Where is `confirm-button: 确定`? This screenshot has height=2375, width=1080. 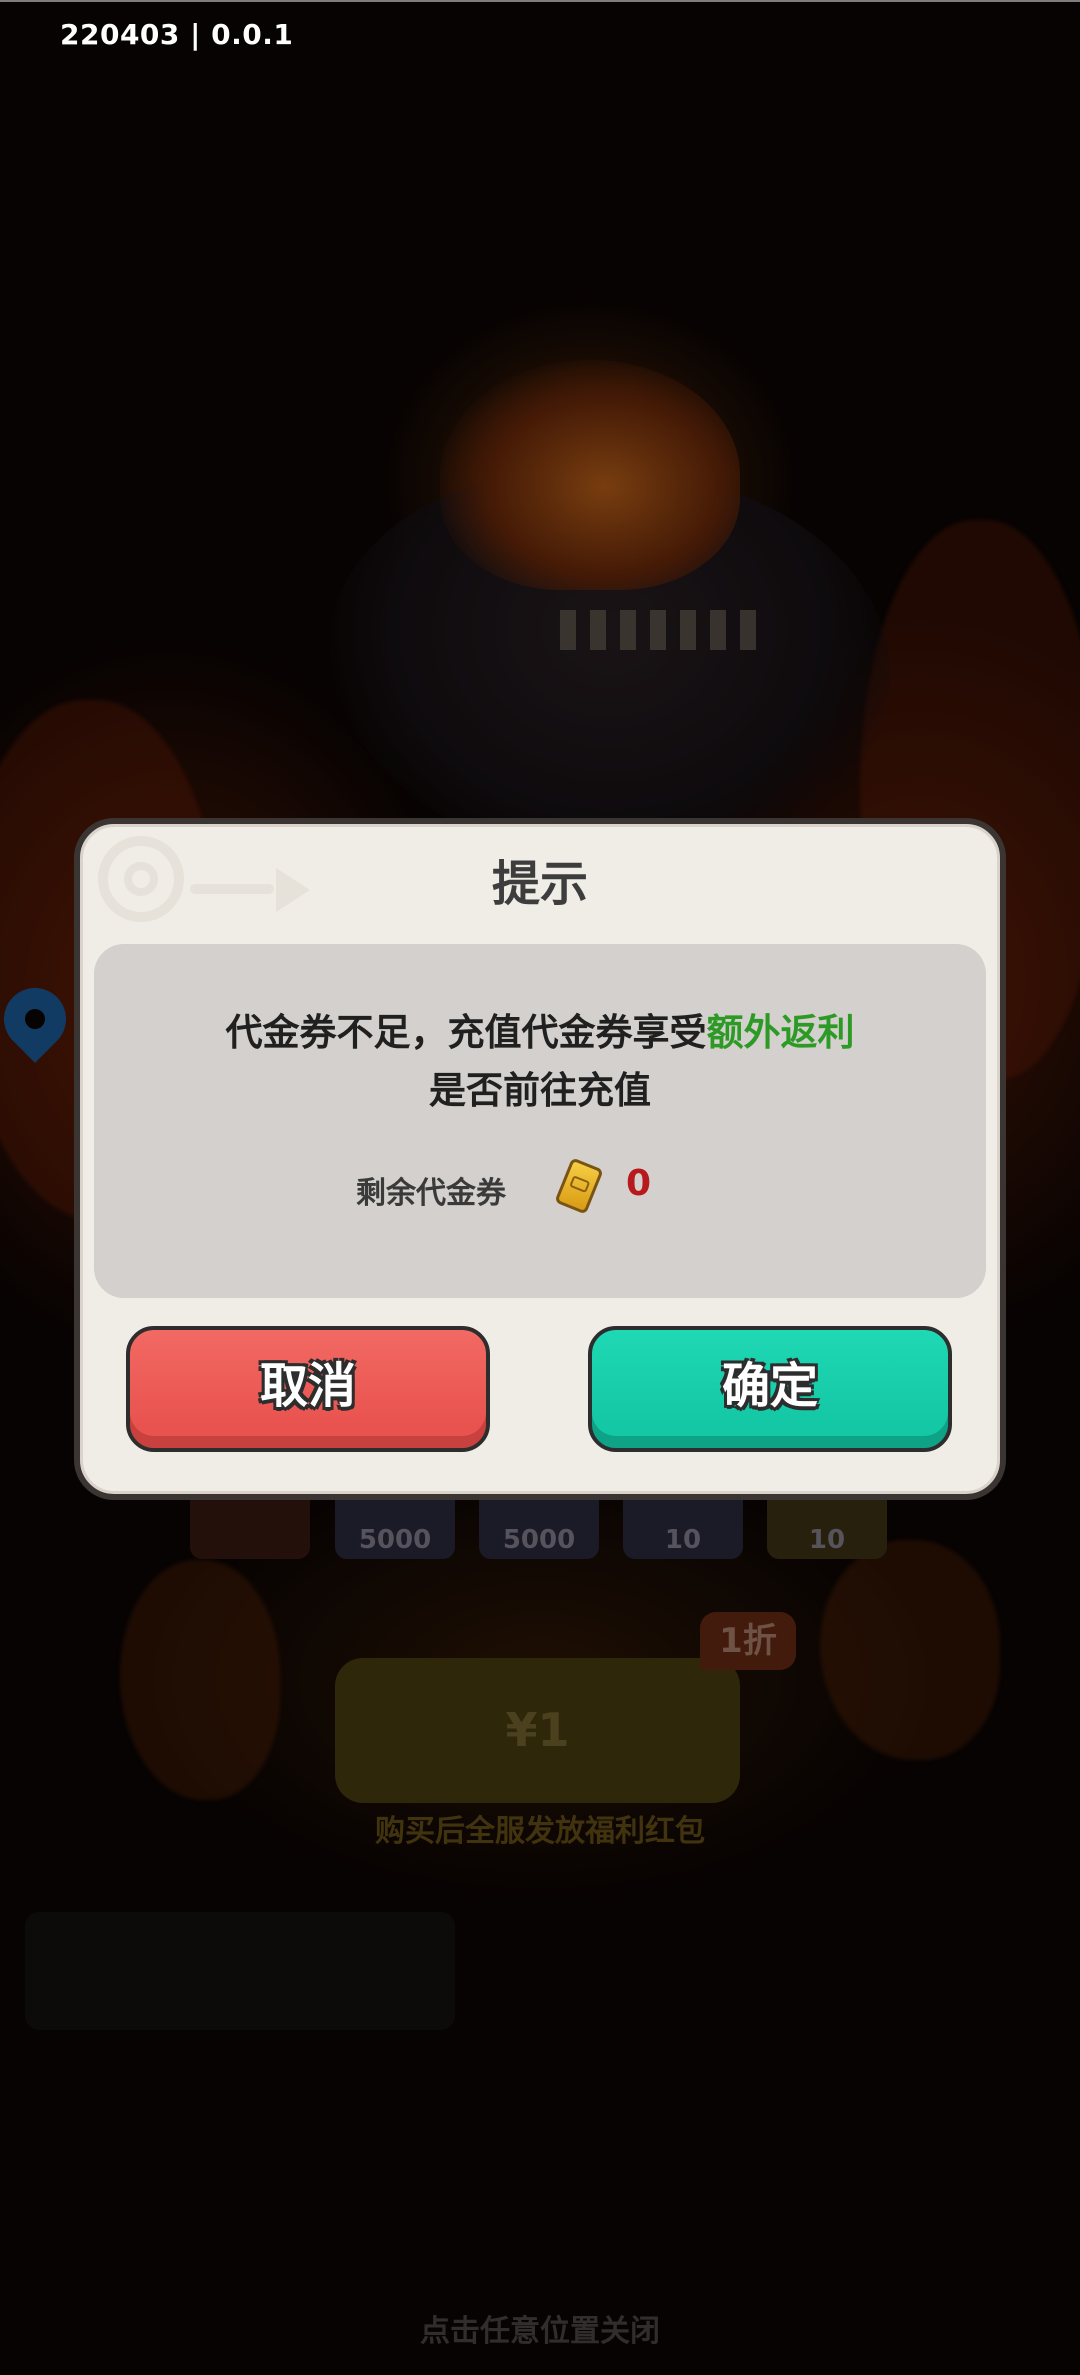 confirm-button: 确定 is located at coordinates (770, 1389).